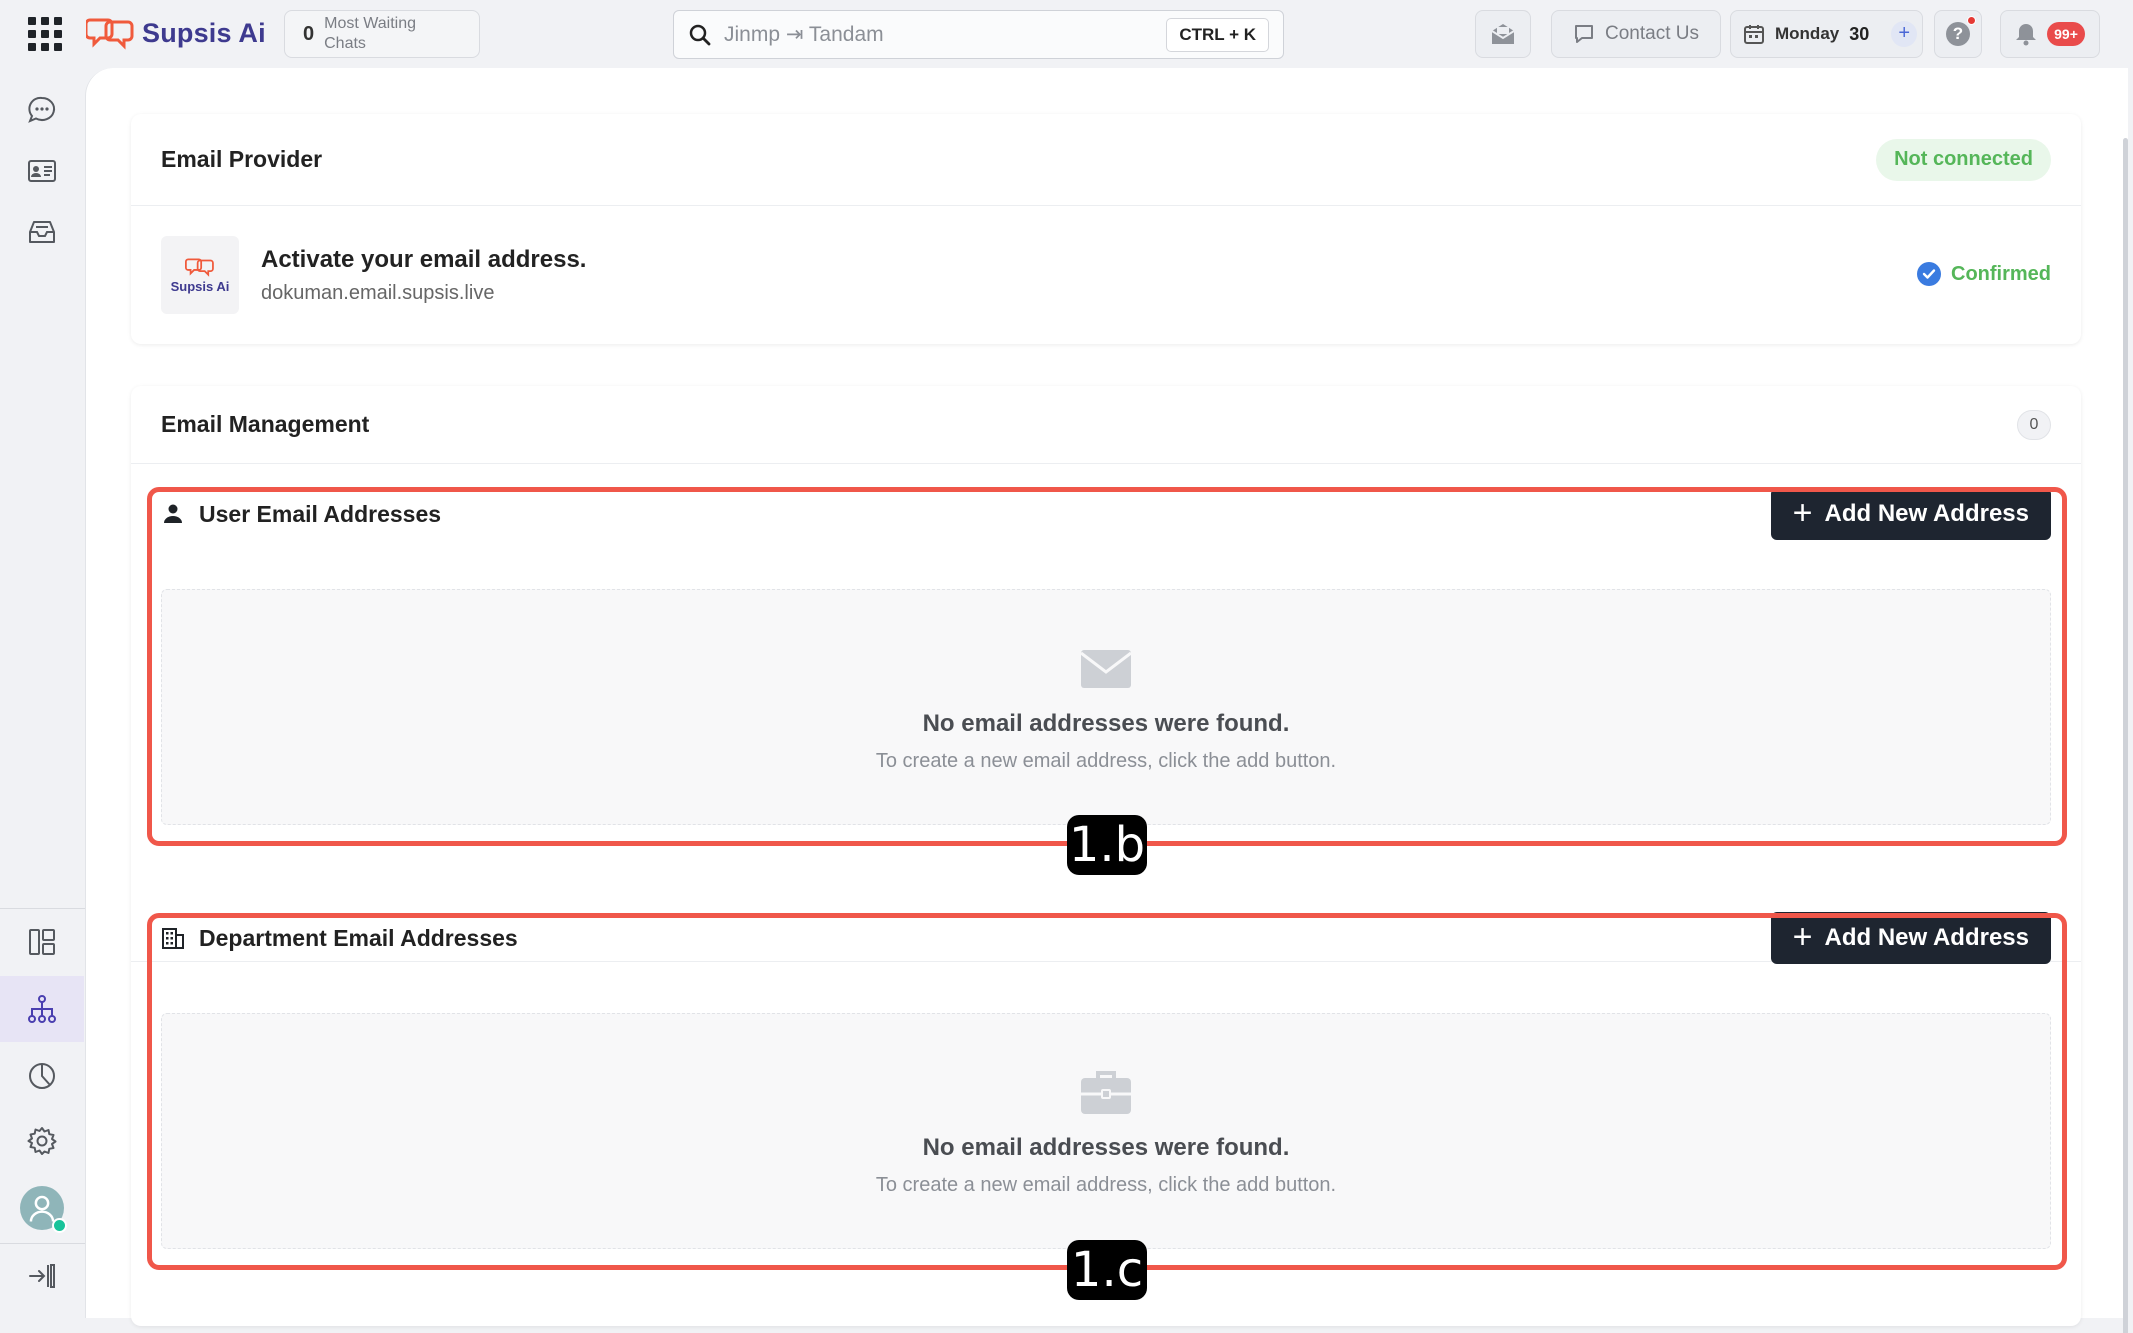  I want to click on email-management-title: Email Management, so click(265, 424).